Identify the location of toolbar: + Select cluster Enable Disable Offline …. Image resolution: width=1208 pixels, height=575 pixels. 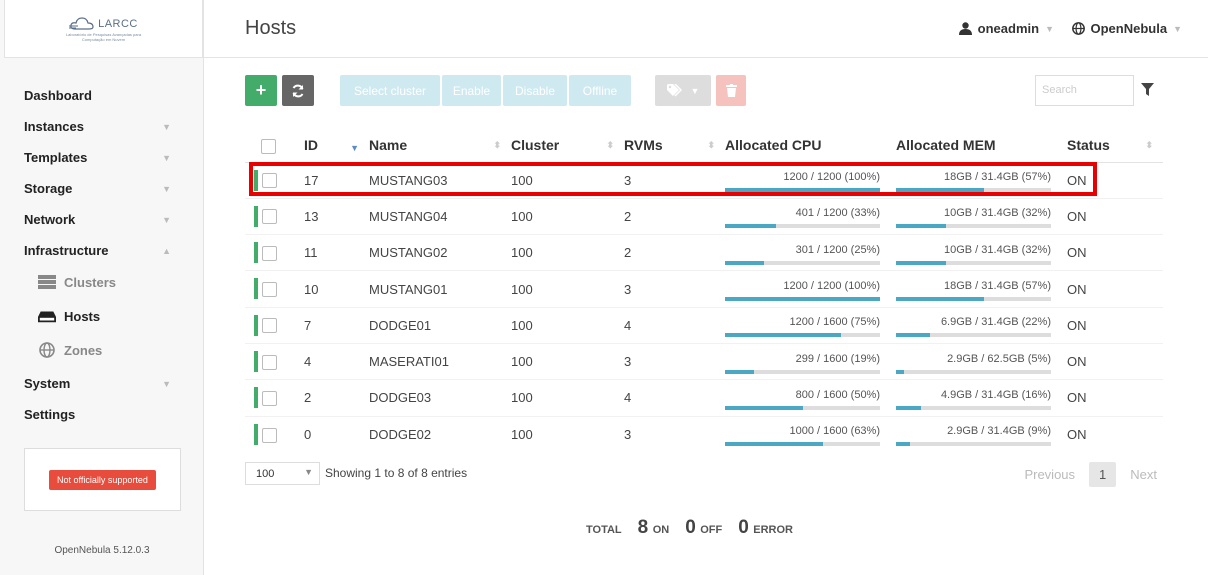
(705, 91).